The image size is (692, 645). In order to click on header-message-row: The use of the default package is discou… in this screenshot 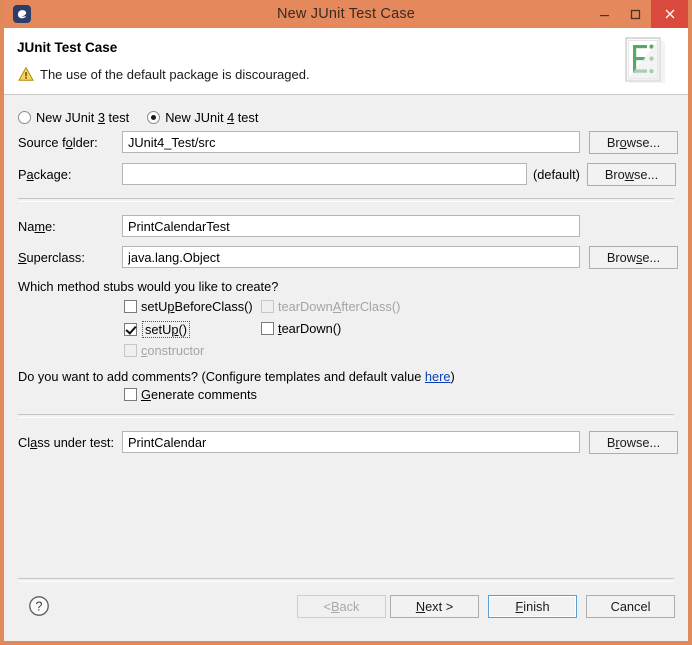, I will do `click(164, 74)`.